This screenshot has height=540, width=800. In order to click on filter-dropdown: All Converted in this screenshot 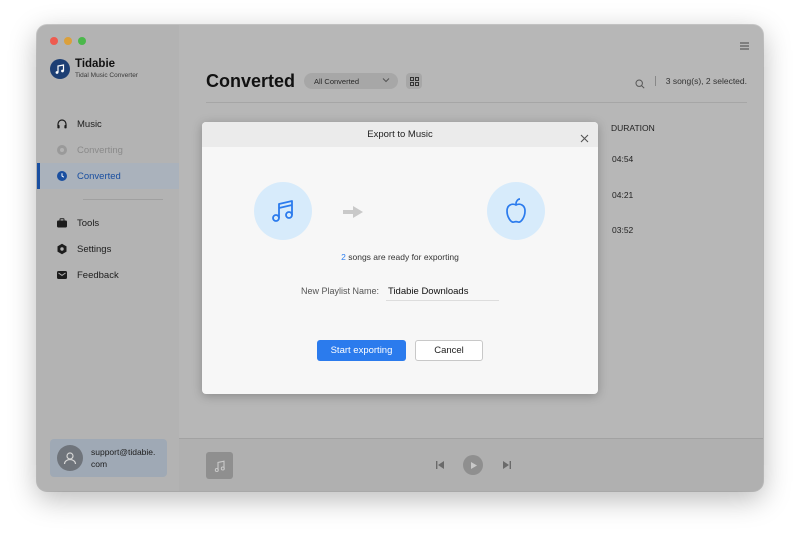, I will do `click(351, 81)`.